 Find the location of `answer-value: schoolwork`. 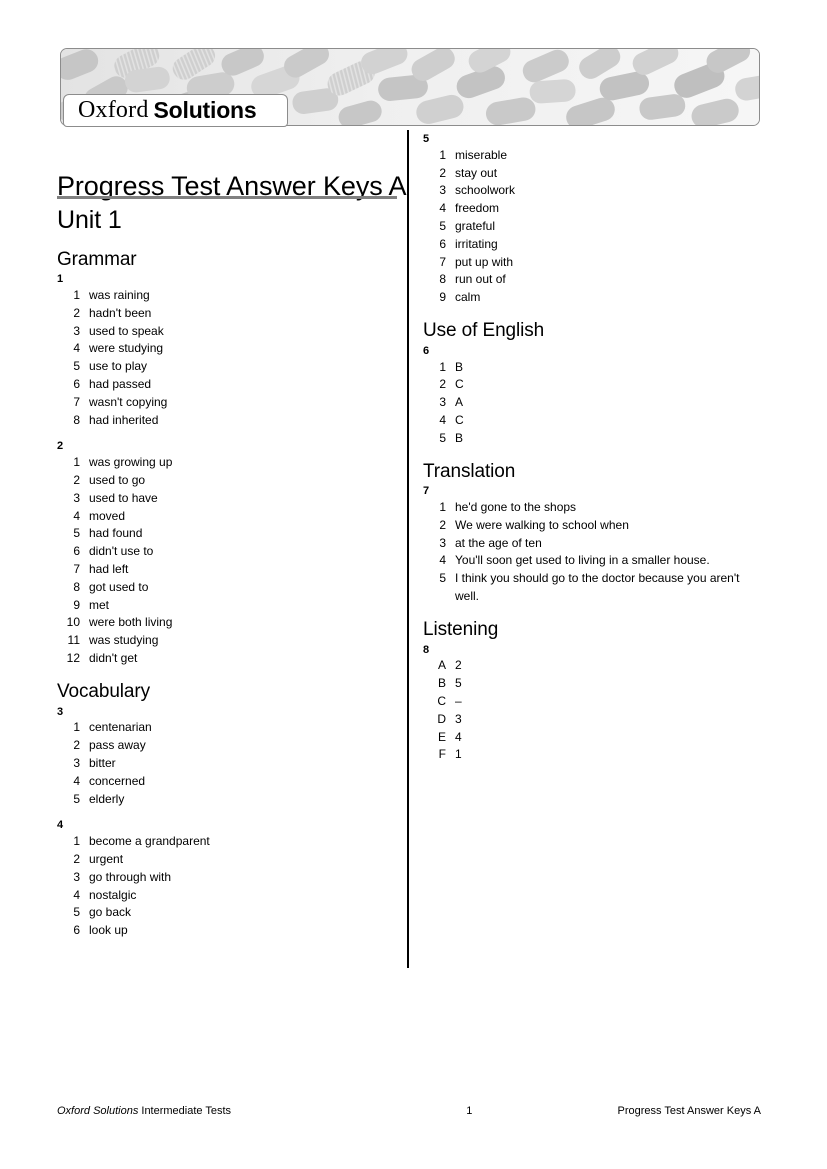

answer-value: schoolwork is located at coordinates (485, 190).